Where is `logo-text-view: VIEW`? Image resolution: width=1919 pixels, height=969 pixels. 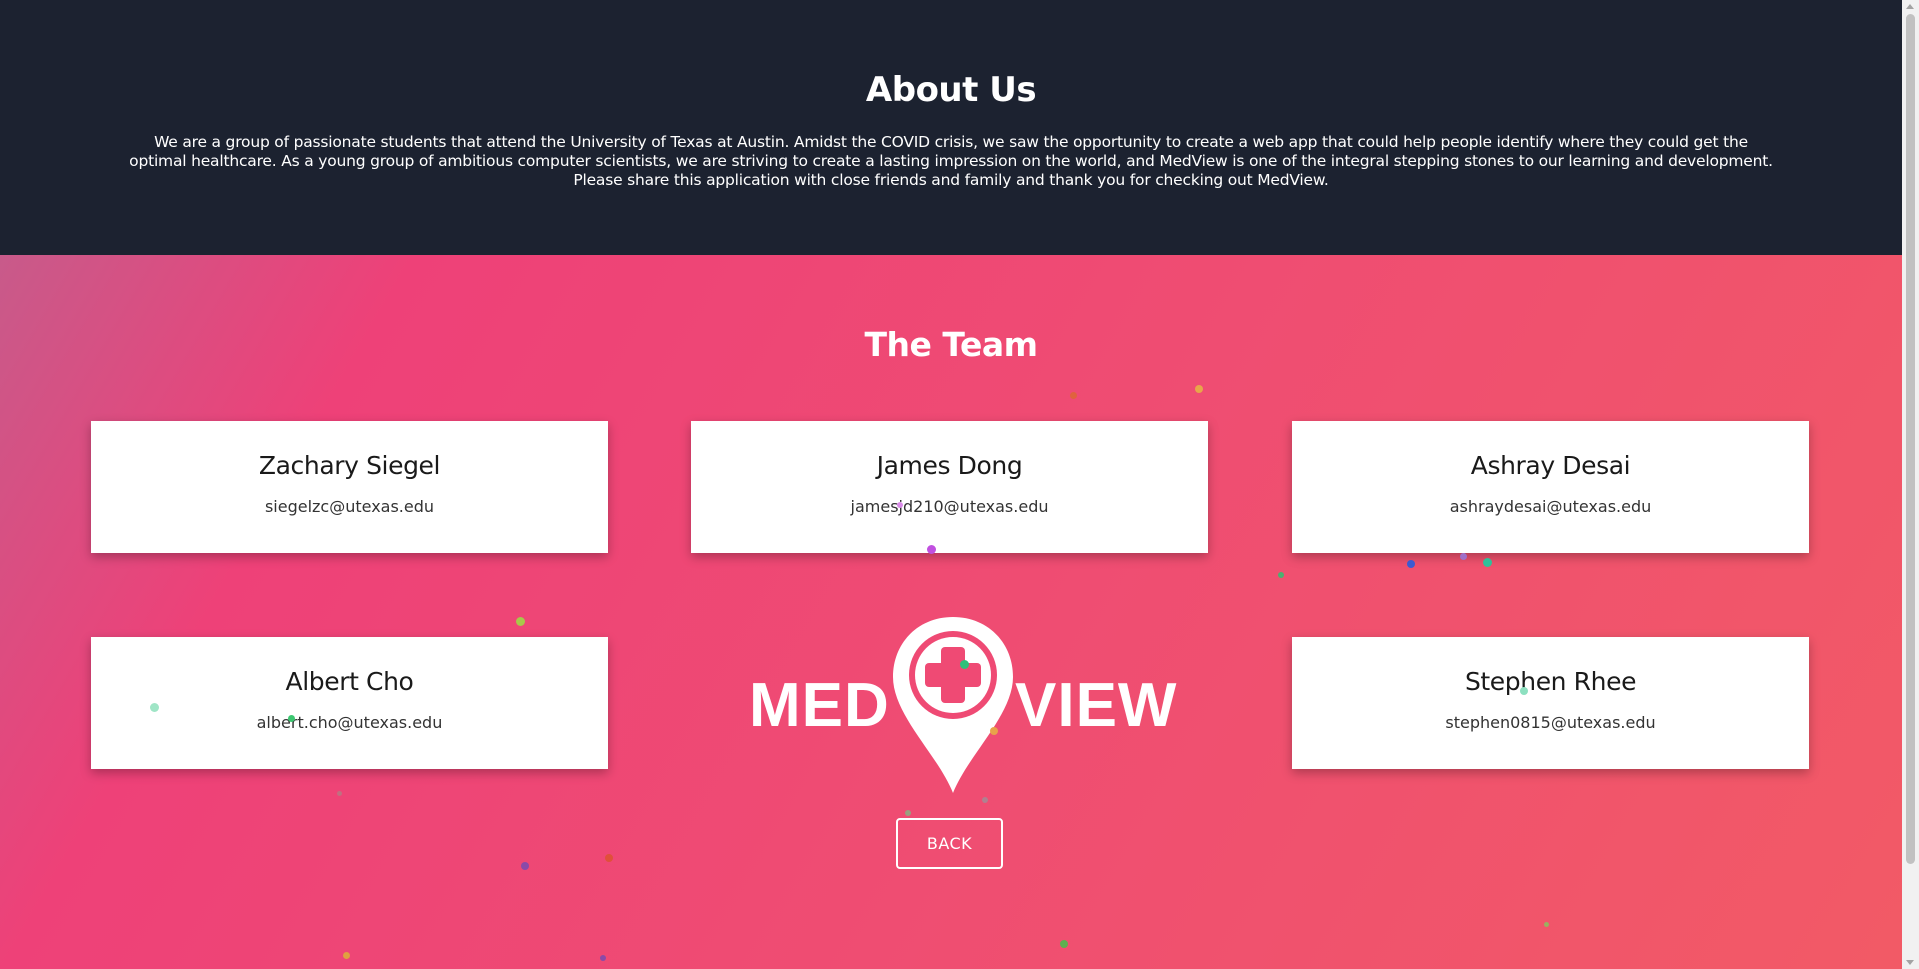
logo-text-view: VIEW is located at coordinates (1096, 705).